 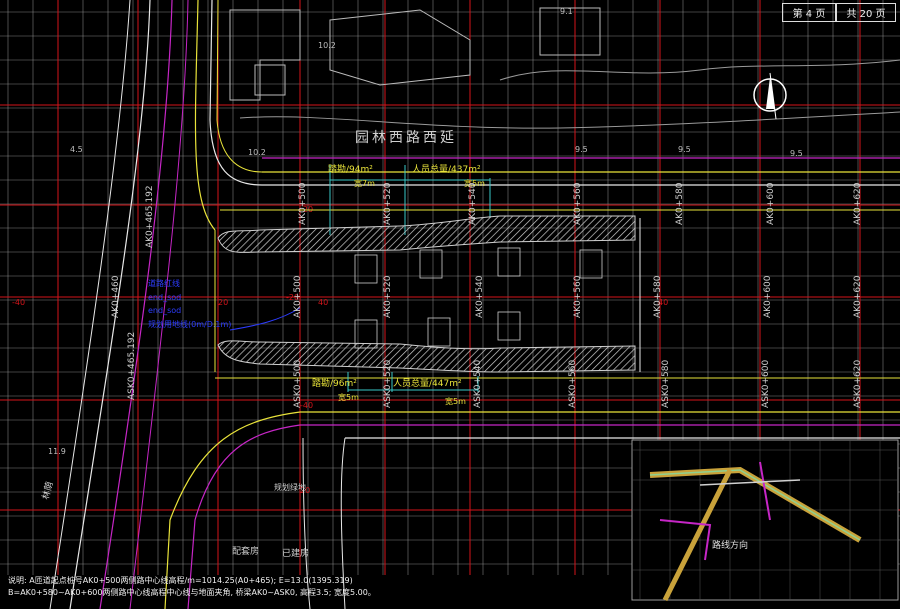 What do you see at coordinates (47, 490) in the screenshot?
I see `site-label: 林荫` at bounding box center [47, 490].